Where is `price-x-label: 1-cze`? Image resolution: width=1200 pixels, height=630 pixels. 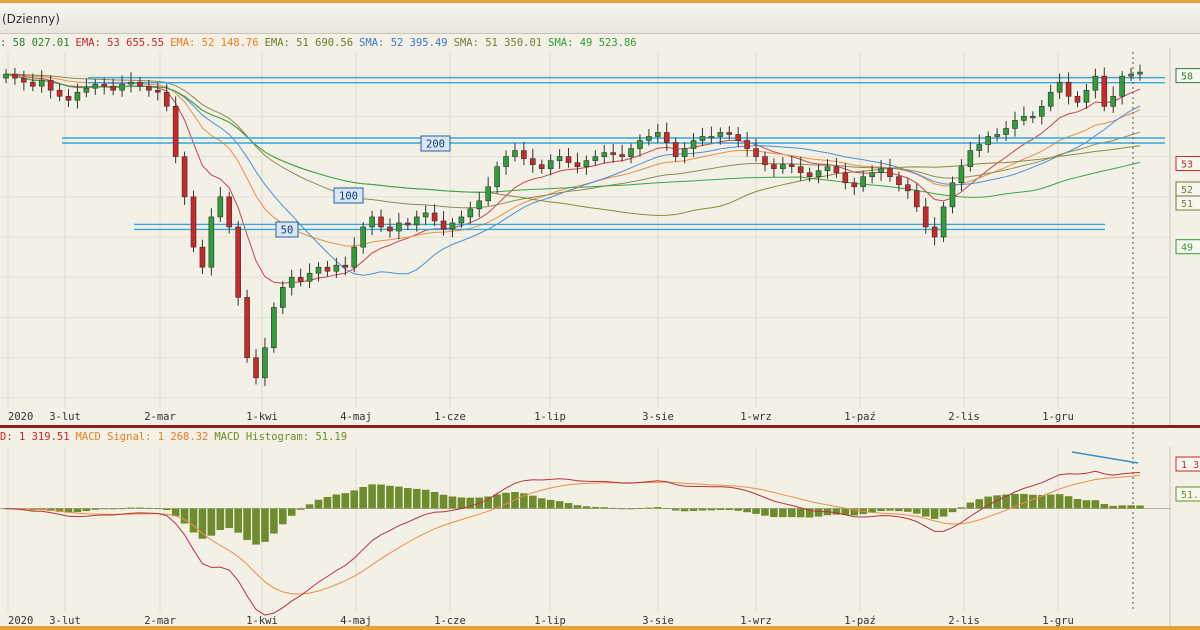
price-x-label: 1-cze is located at coordinates (450, 417).